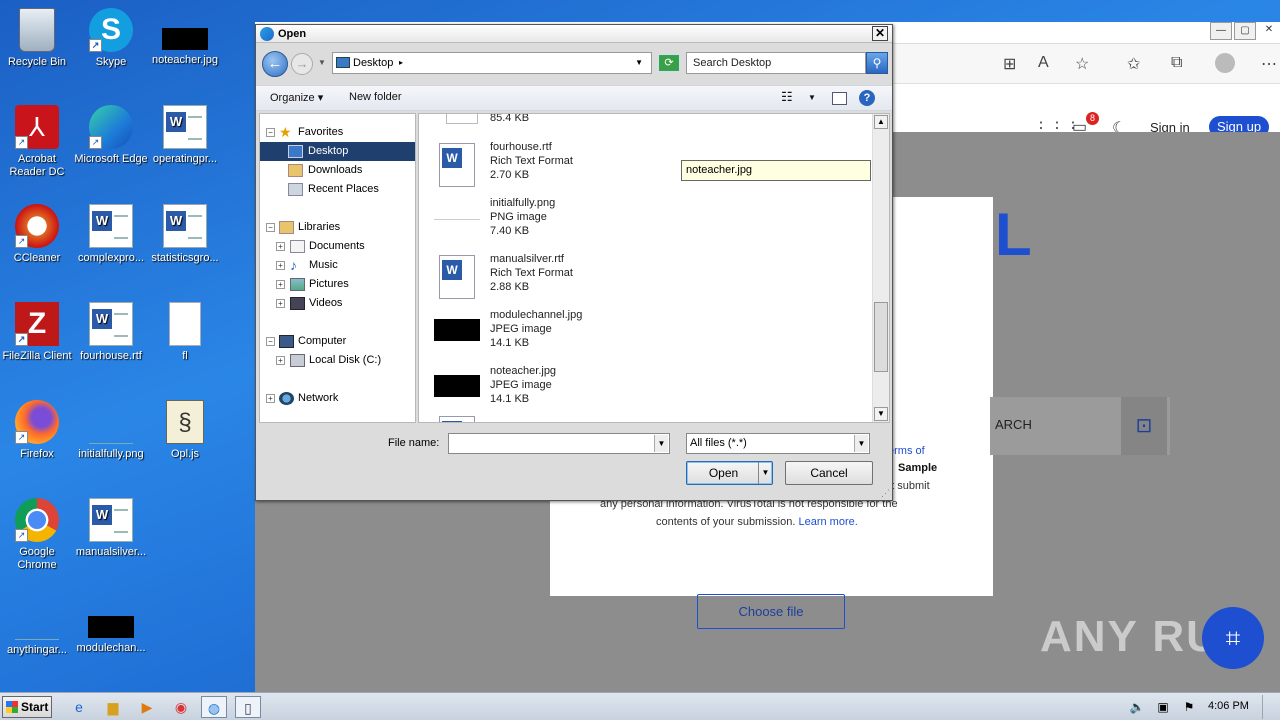  I want to click on recent-dropdown-icon: ▼, so click(322, 62).